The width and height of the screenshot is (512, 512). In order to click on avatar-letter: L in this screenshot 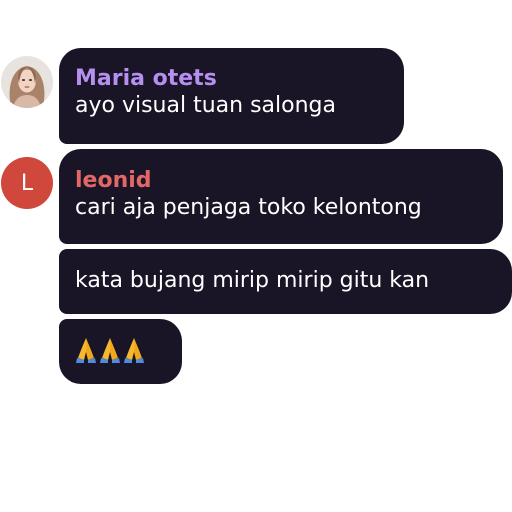, I will do `click(27, 183)`.